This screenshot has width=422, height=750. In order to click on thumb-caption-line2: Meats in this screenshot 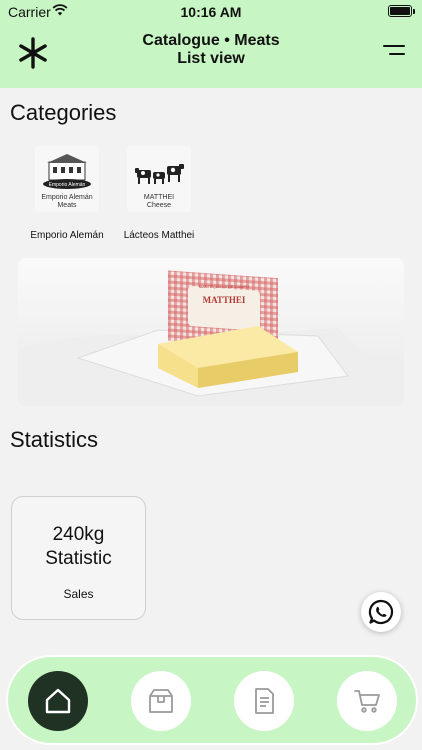, I will do `click(67, 205)`.